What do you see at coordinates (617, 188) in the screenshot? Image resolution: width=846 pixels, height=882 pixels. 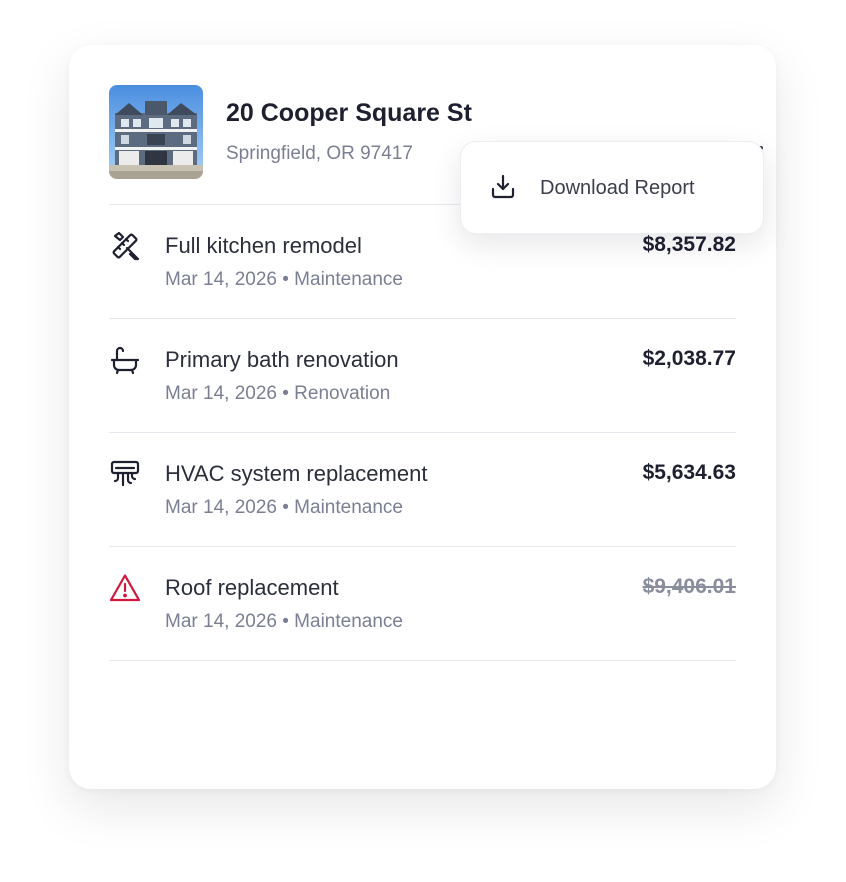 I see `menu-item-label: Download Report` at bounding box center [617, 188].